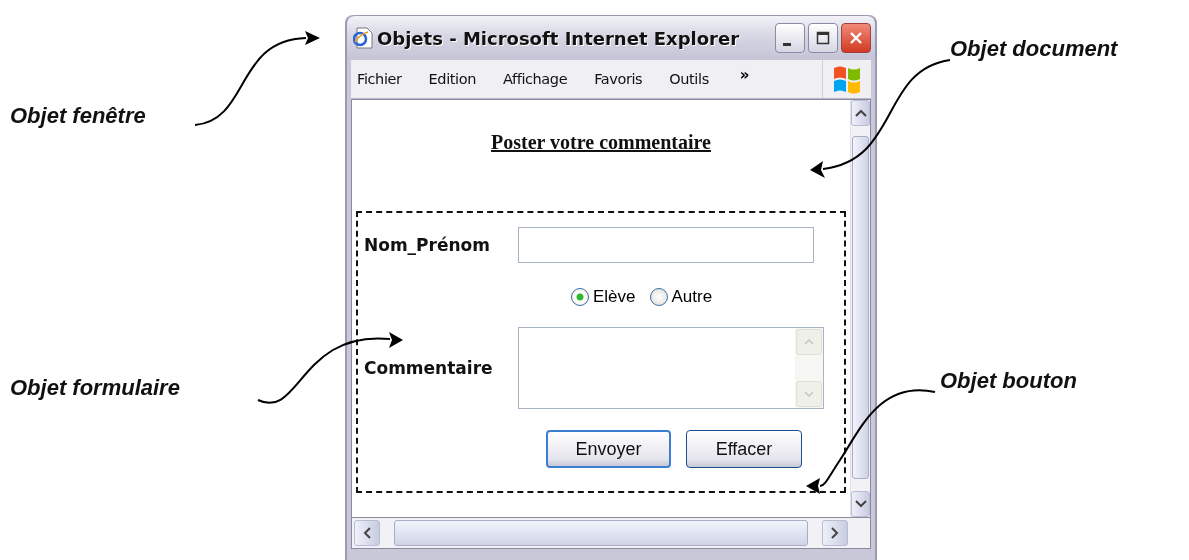 Image resolution: width=1189 pixels, height=560 pixels. I want to click on scroll-up-button, so click(860, 113).